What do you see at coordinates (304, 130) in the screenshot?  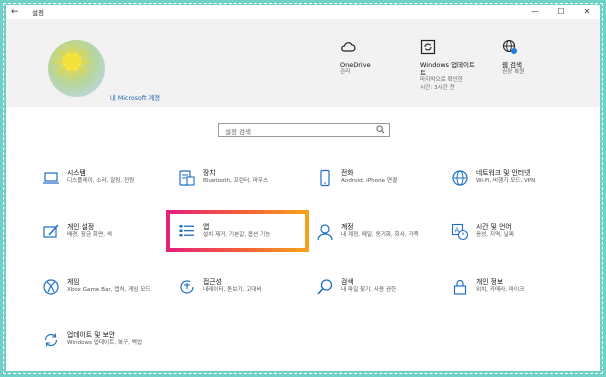 I see `settings-search-input: 설정 검색` at bounding box center [304, 130].